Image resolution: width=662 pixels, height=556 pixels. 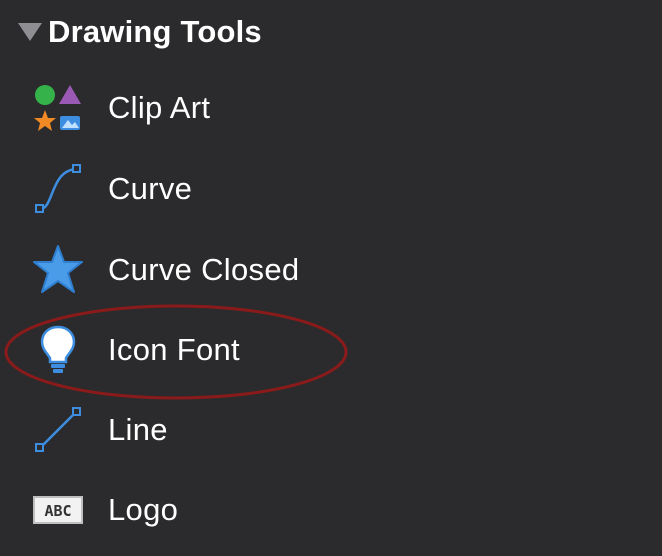 What do you see at coordinates (310, 270) in the screenshot?
I see `tool-item-curve-closed: Curve Closed` at bounding box center [310, 270].